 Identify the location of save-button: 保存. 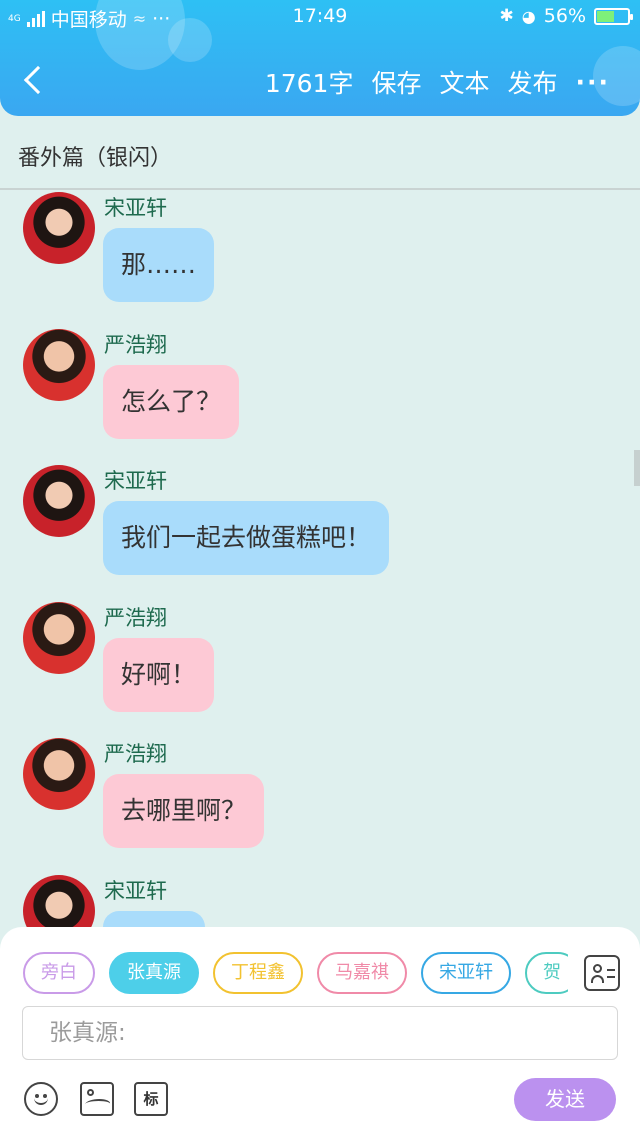
(396, 82).